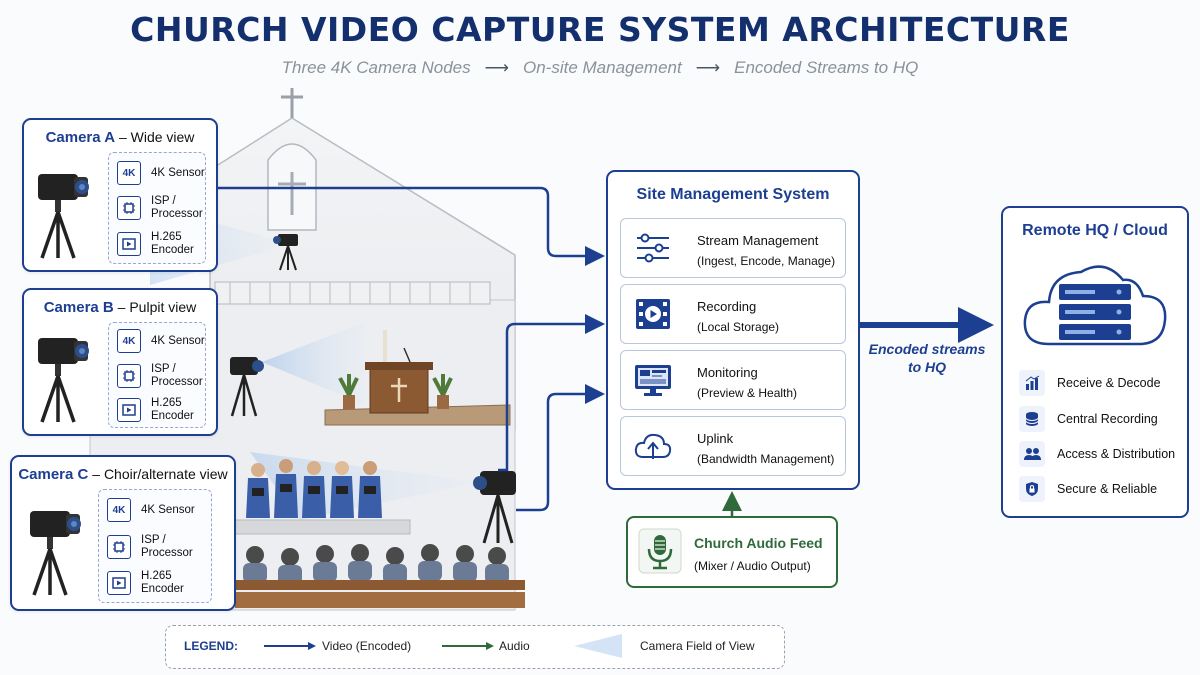 The height and width of the screenshot is (675, 1200). What do you see at coordinates (514, 646) in the screenshot?
I see `legend-audio-label: Audio` at bounding box center [514, 646].